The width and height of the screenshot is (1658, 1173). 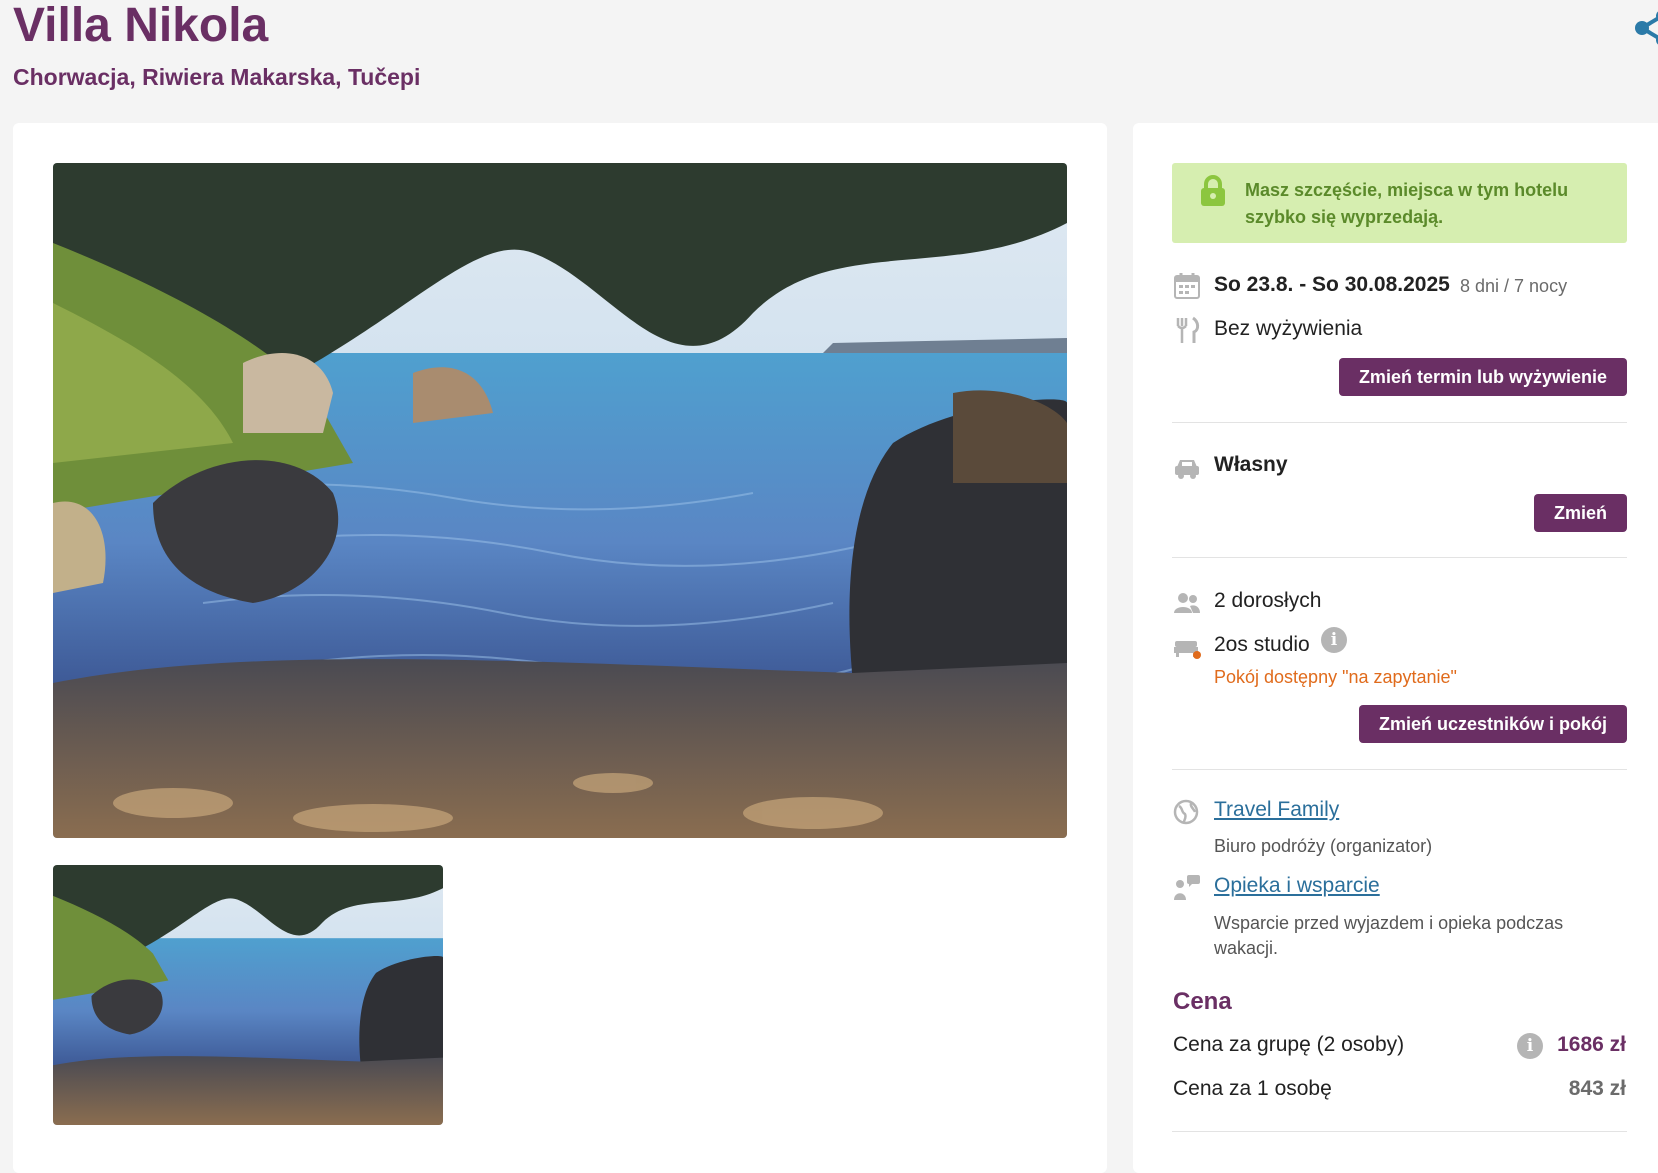 What do you see at coordinates (1187, 603) in the screenshot?
I see `people-icon` at bounding box center [1187, 603].